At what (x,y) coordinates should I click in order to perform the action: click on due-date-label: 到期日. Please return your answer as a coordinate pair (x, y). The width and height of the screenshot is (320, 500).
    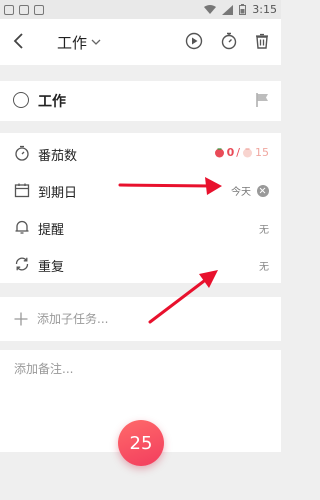
    Looking at the image, I should click on (58, 193).